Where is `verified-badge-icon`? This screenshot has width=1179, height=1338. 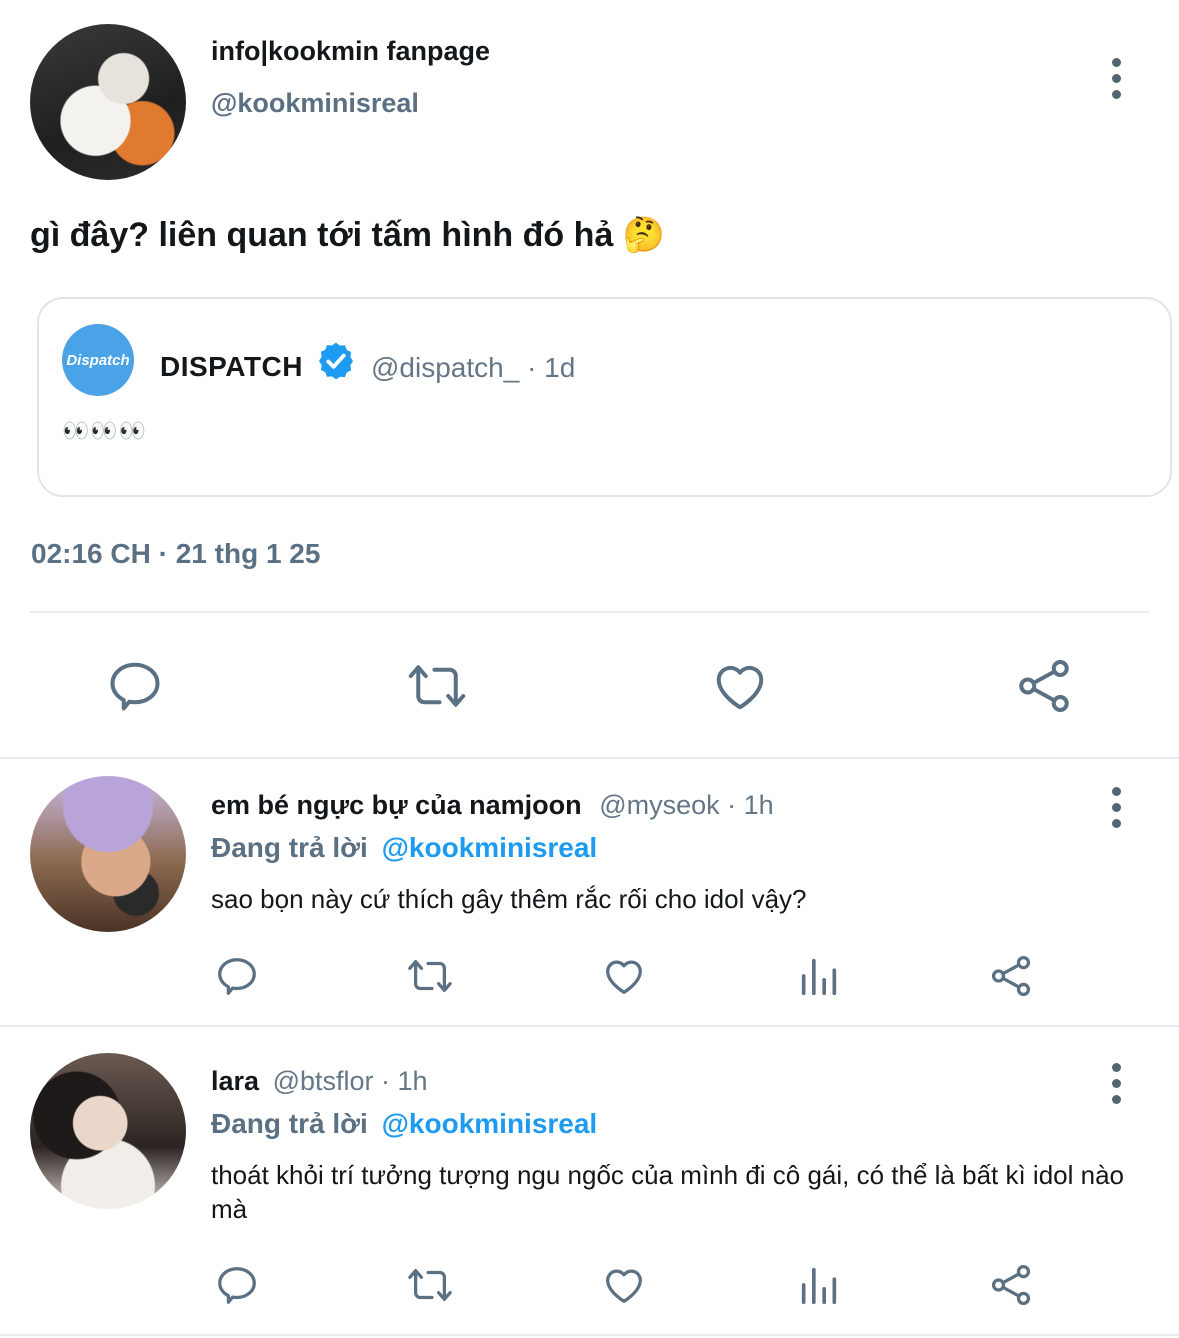 verified-badge-icon is located at coordinates (336, 361).